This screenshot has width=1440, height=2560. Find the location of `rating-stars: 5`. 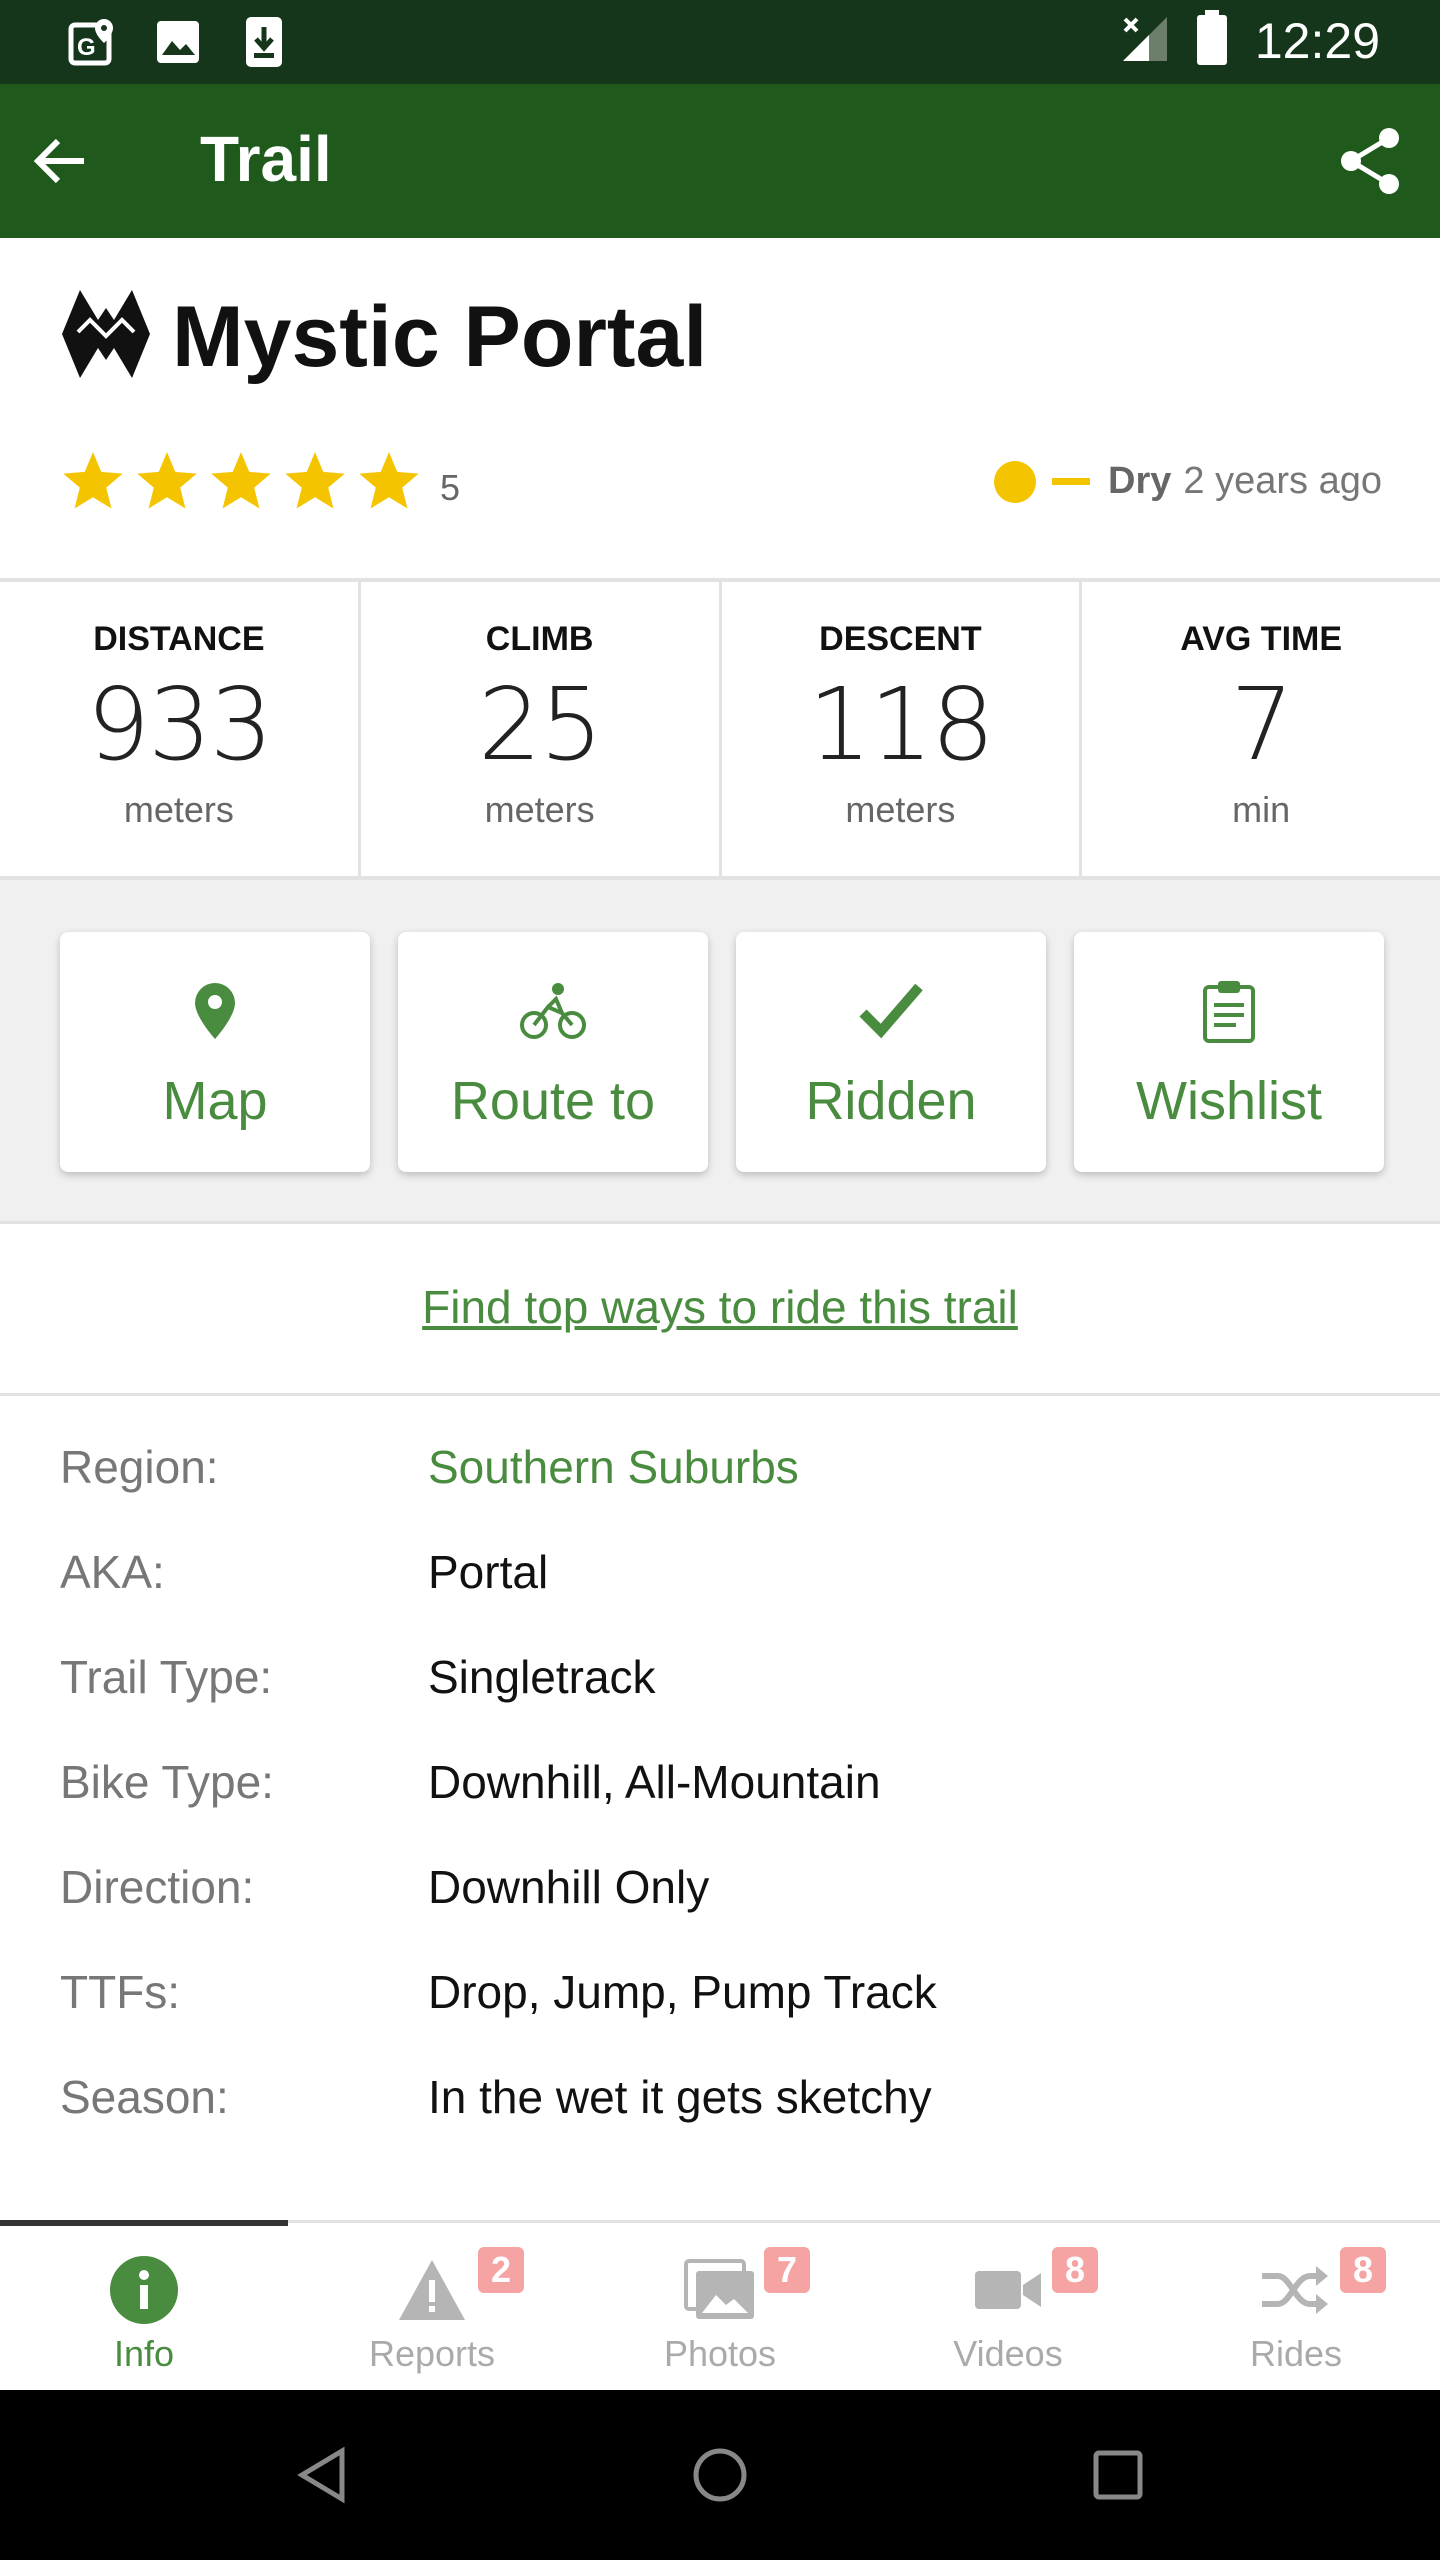

rating-stars: 5 is located at coordinates (260, 481).